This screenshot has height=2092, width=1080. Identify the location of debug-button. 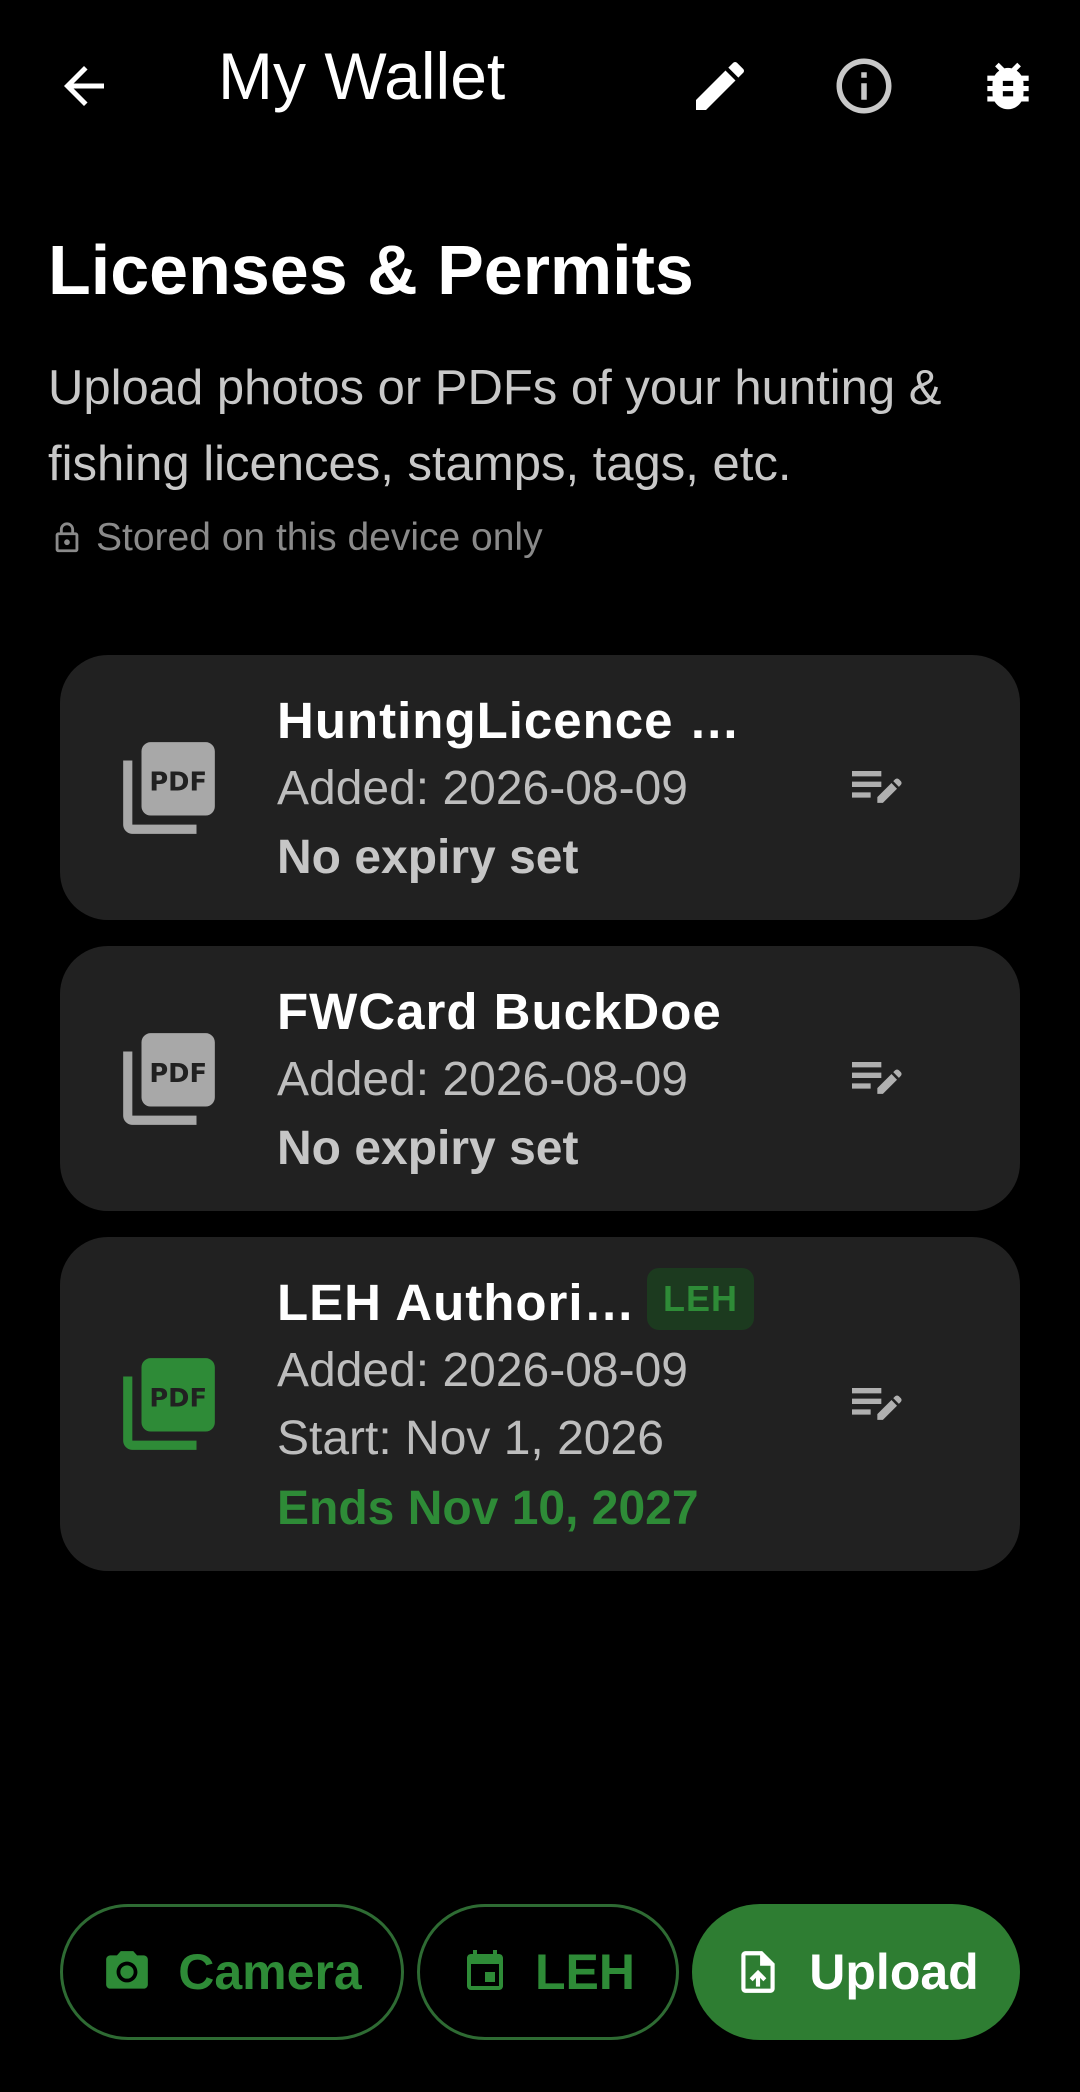
(1008, 86).